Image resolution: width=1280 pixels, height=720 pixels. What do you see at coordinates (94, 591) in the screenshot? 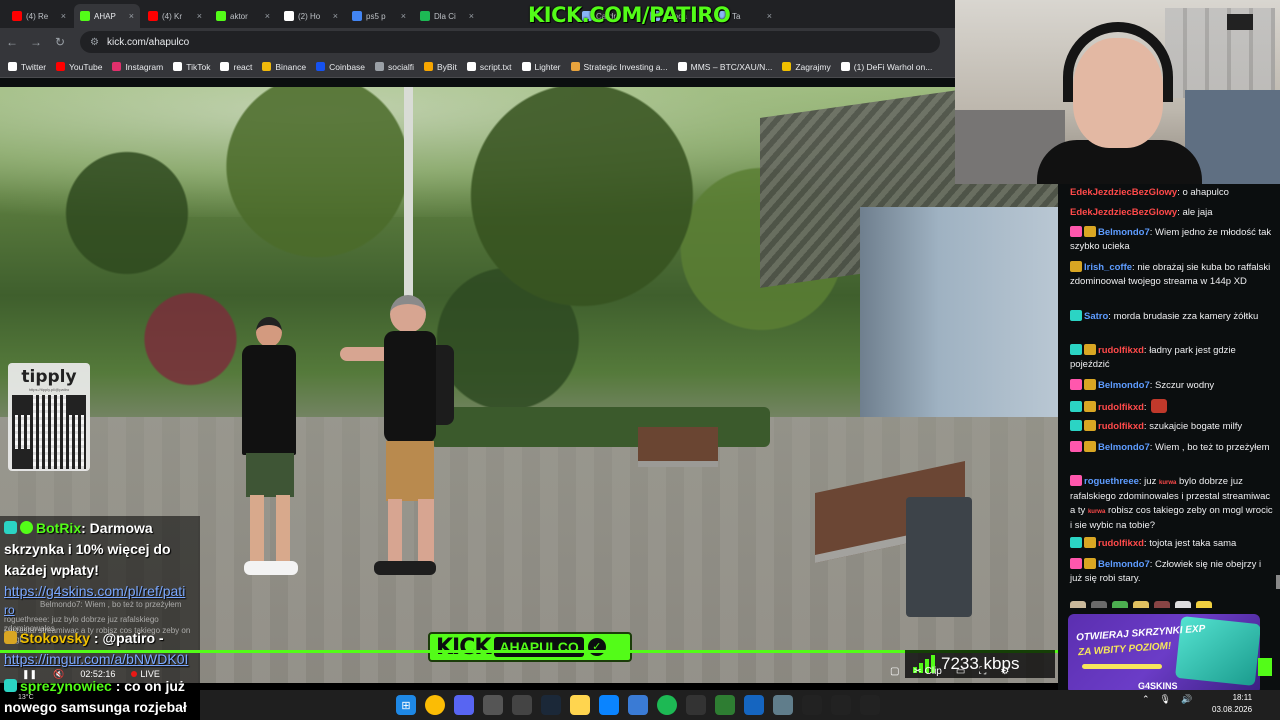
I see `overlay-link: https://g4skins.com/pl/ref/pati` at bounding box center [94, 591].